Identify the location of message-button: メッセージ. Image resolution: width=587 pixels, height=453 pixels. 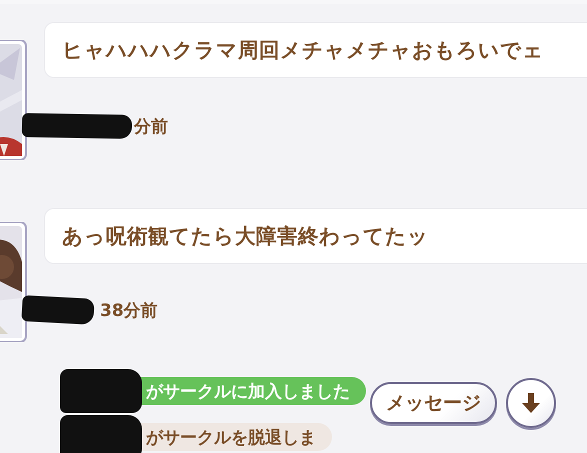
(433, 403).